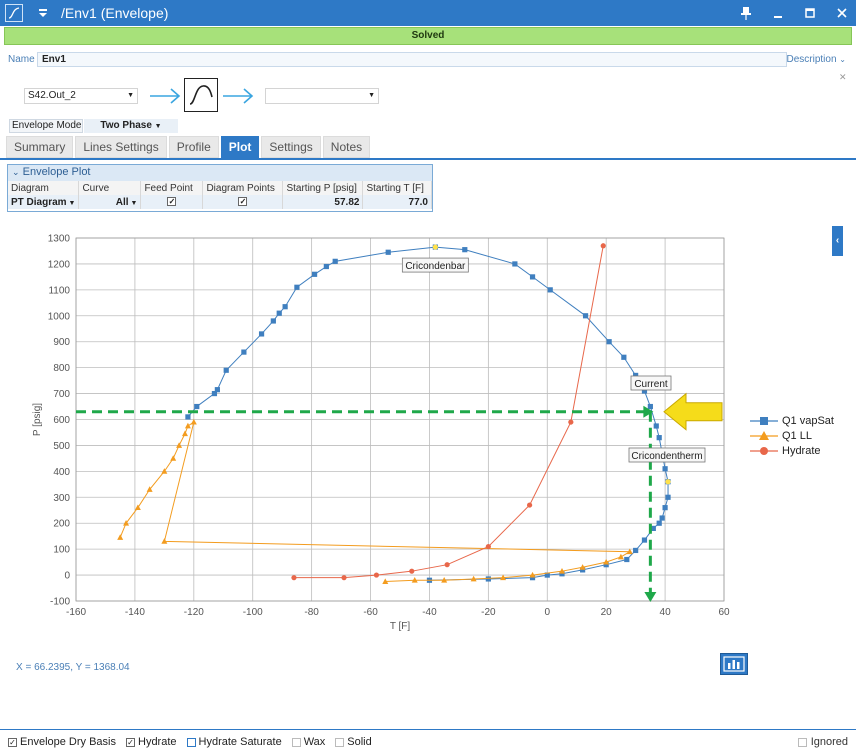 The height and width of the screenshot is (754, 856). What do you see at coordinates (220, 173) in the screenshot?
I see `envelope-plot-header: ⌄ Envelope Plot` at bounding box center [220, 173].